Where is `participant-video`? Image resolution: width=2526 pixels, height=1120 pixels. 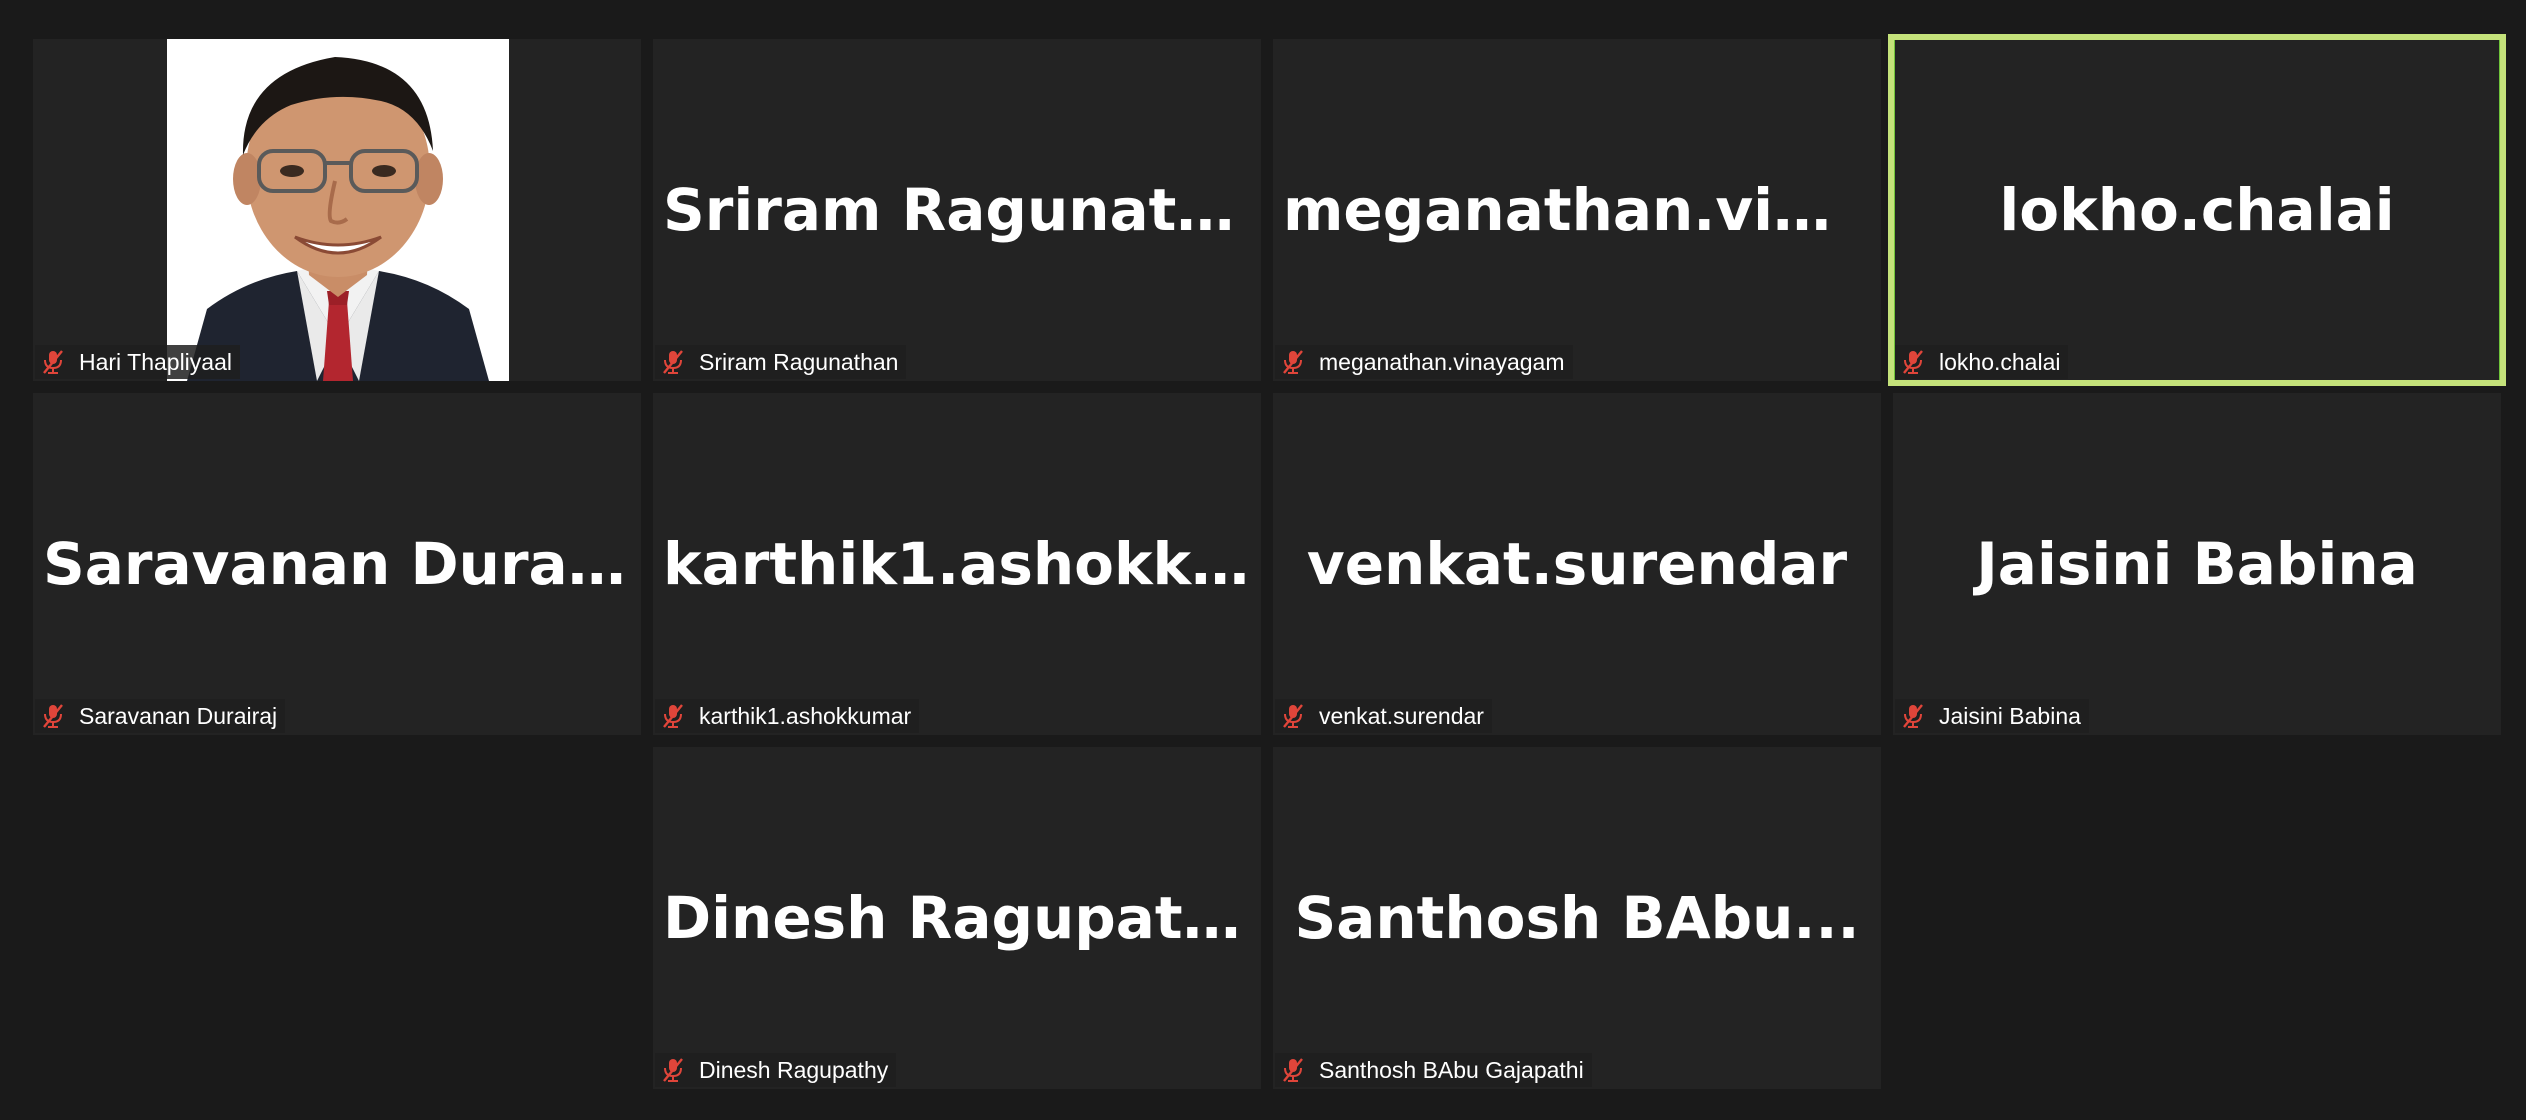
participant-video is located at coordinates (338, 210).